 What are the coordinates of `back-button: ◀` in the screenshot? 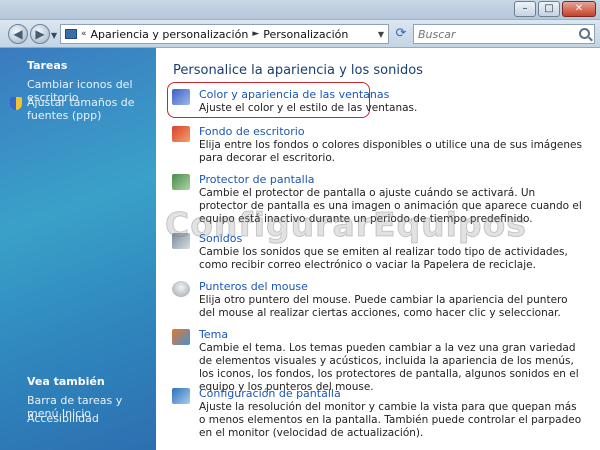 It's located at (18, 34).